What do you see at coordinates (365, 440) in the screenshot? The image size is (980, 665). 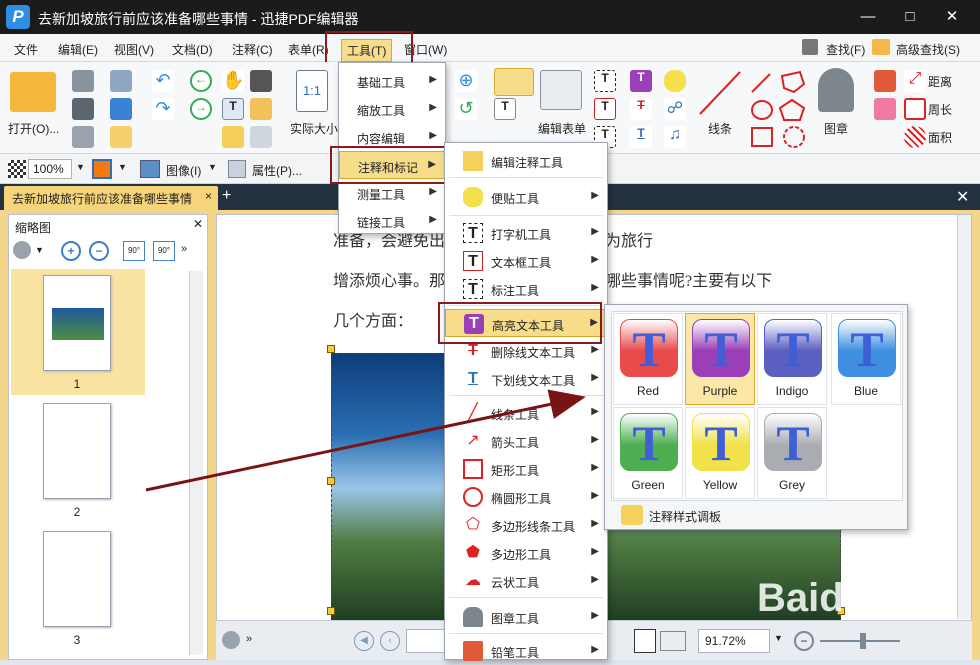 I see `annotation-arrow` at bounding box center [365, 440].